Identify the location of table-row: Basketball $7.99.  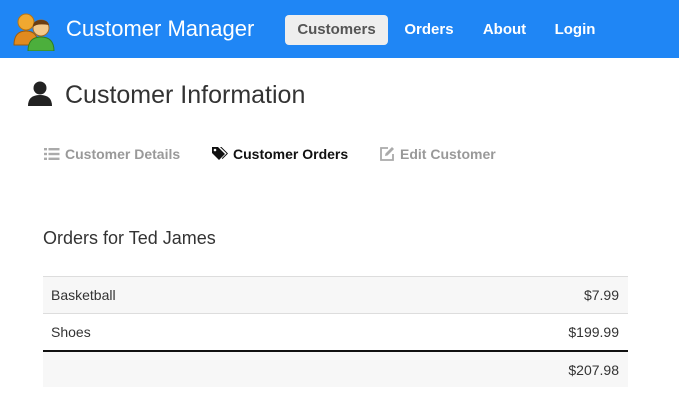
(335, 294).